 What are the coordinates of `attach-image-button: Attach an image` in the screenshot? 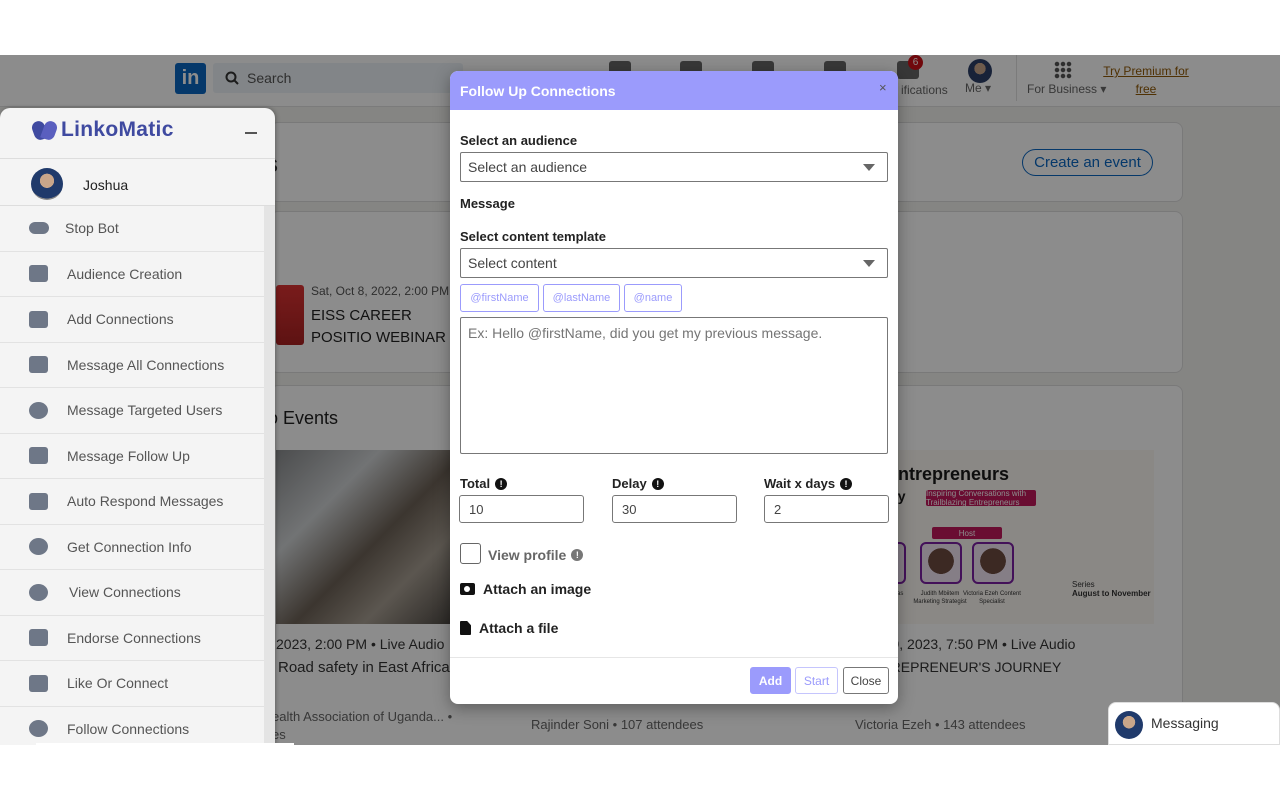 It's located at (525, 589).